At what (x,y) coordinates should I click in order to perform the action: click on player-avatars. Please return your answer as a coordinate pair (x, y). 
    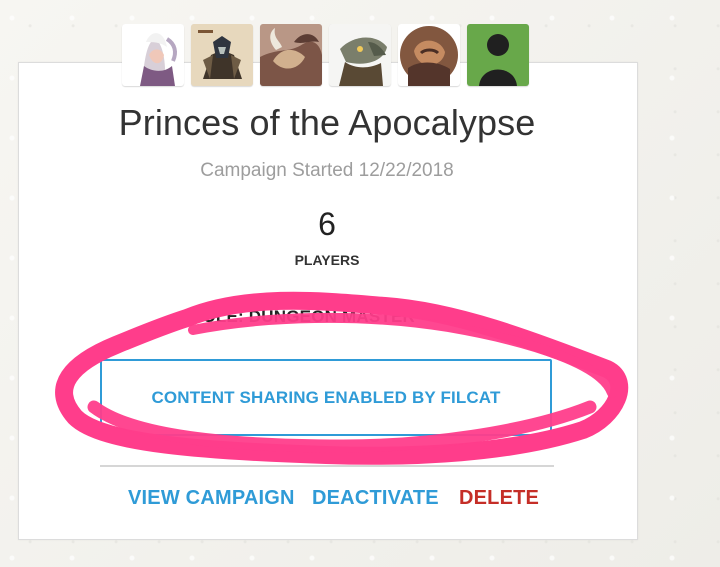
    Looking at the image, I should click on (325, 55).